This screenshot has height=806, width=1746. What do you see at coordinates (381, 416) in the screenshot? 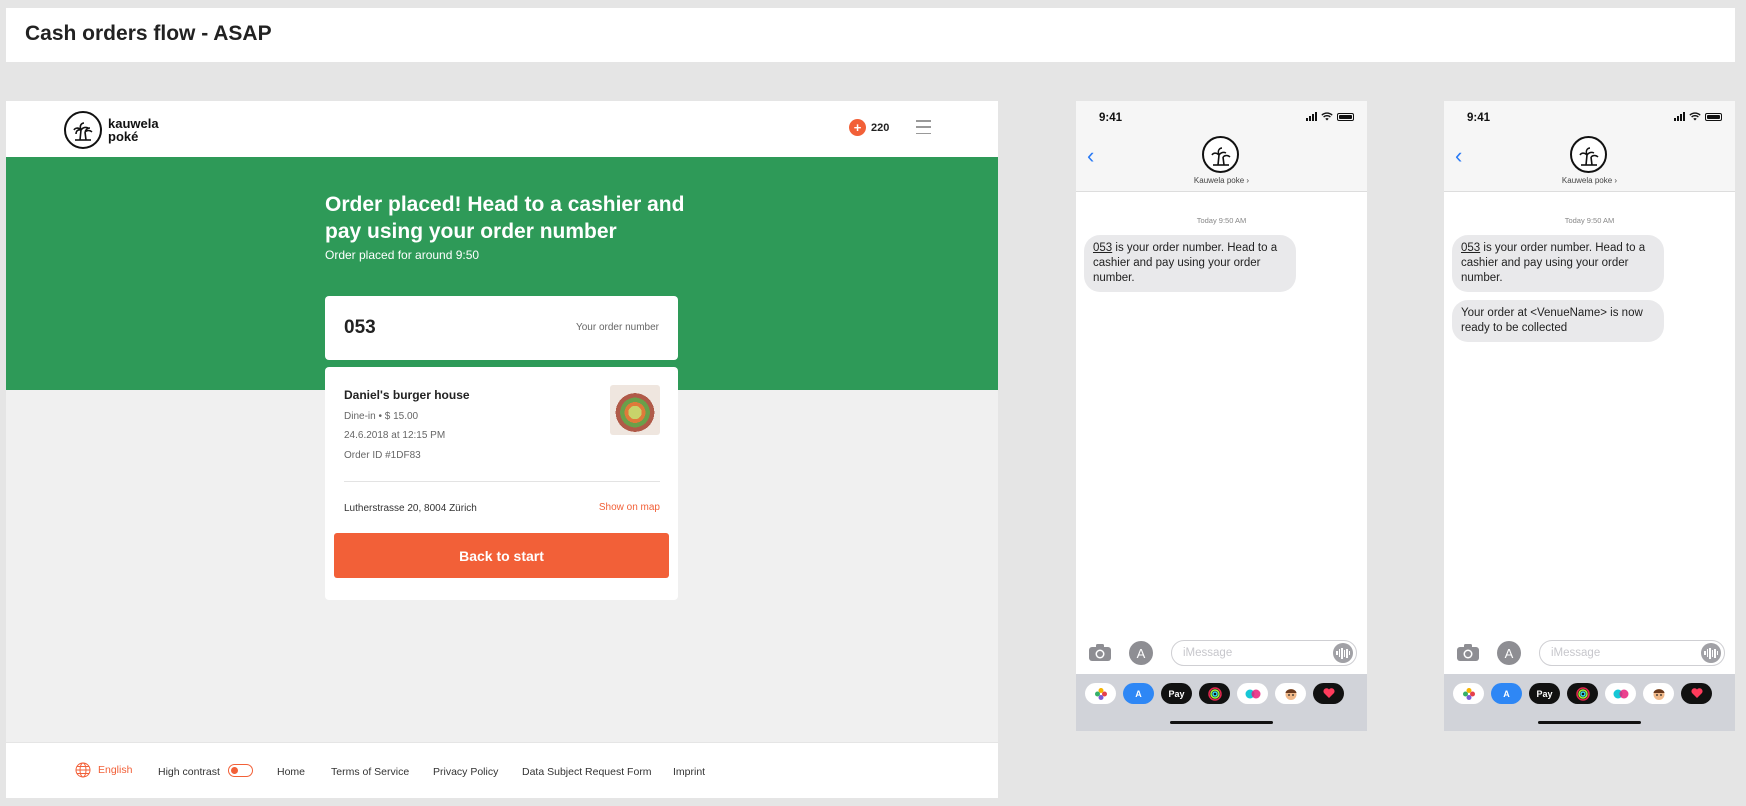
I see `order-type-price: Dine-in • $ 15.00` at bounding box center [381, 416].